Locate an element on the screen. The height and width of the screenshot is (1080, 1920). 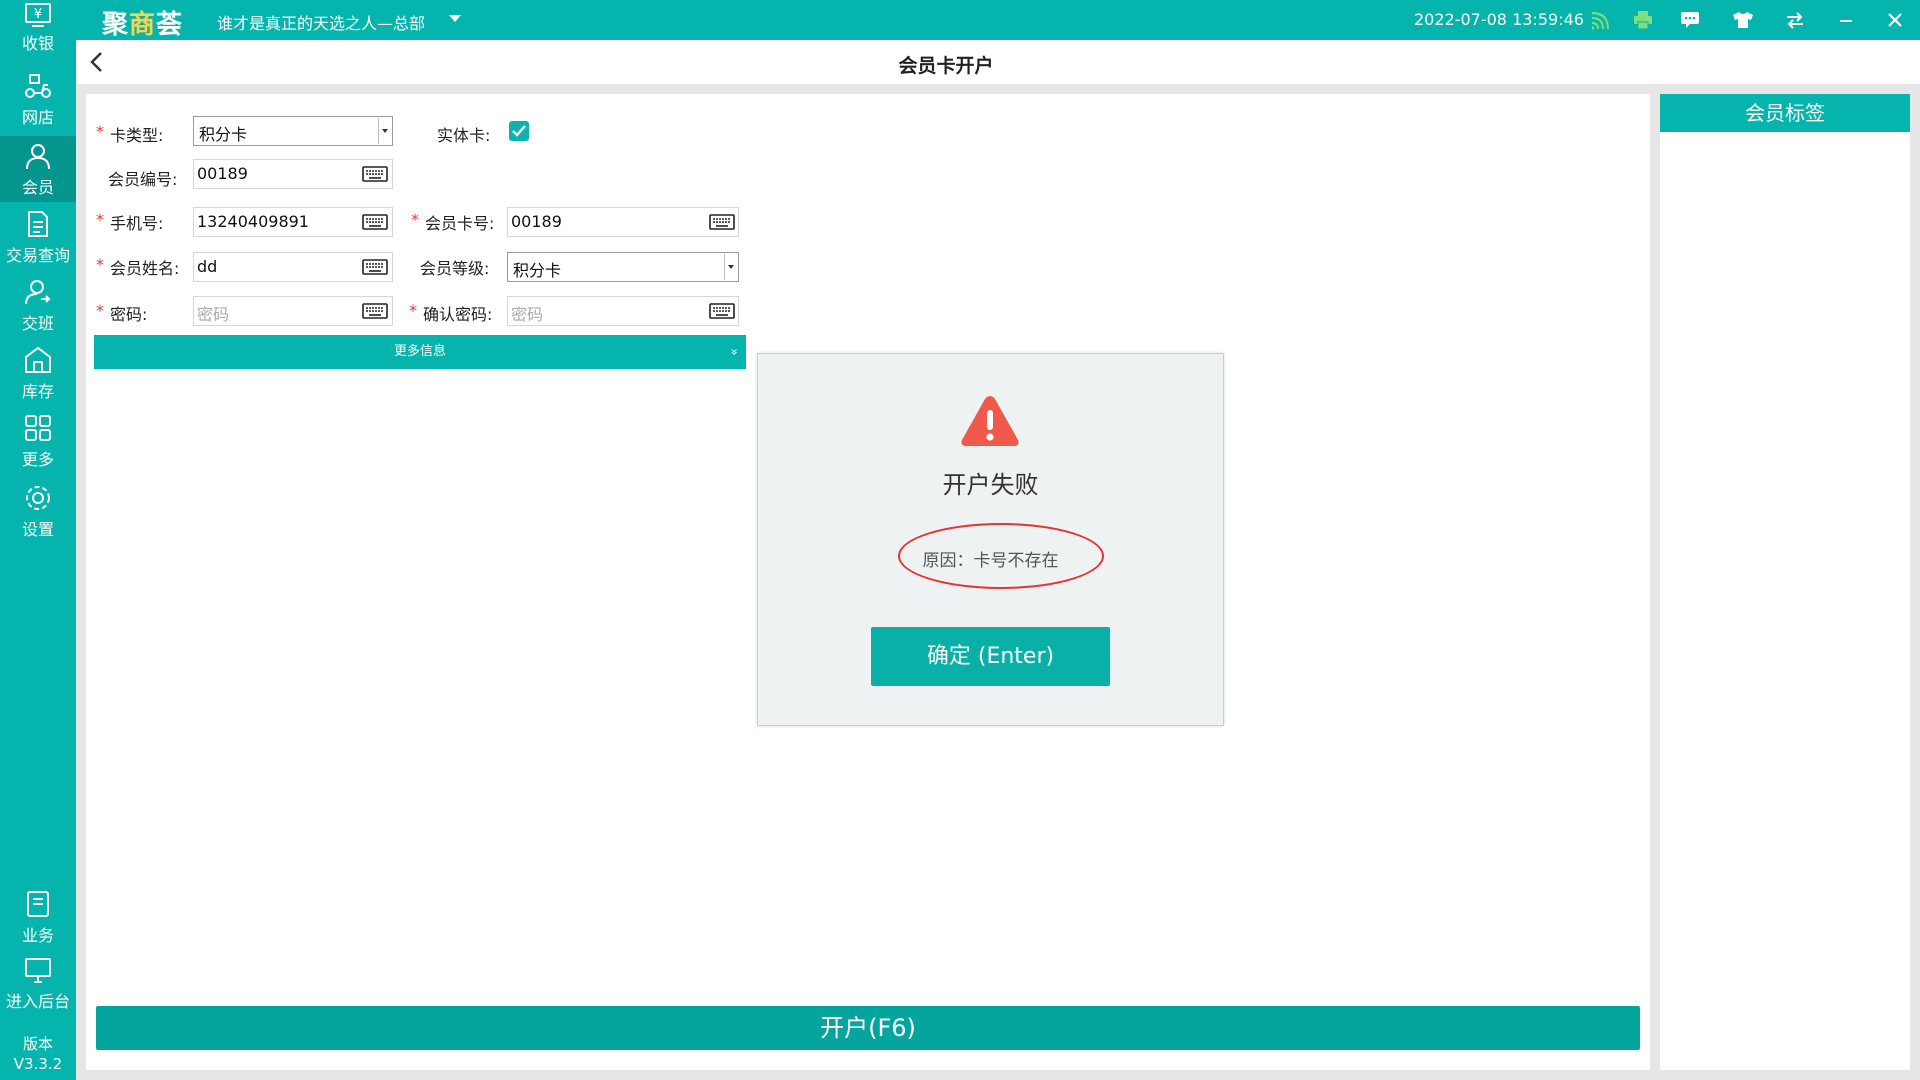
card-no-label: 会员卡号: is located at coordinates (460, 223).